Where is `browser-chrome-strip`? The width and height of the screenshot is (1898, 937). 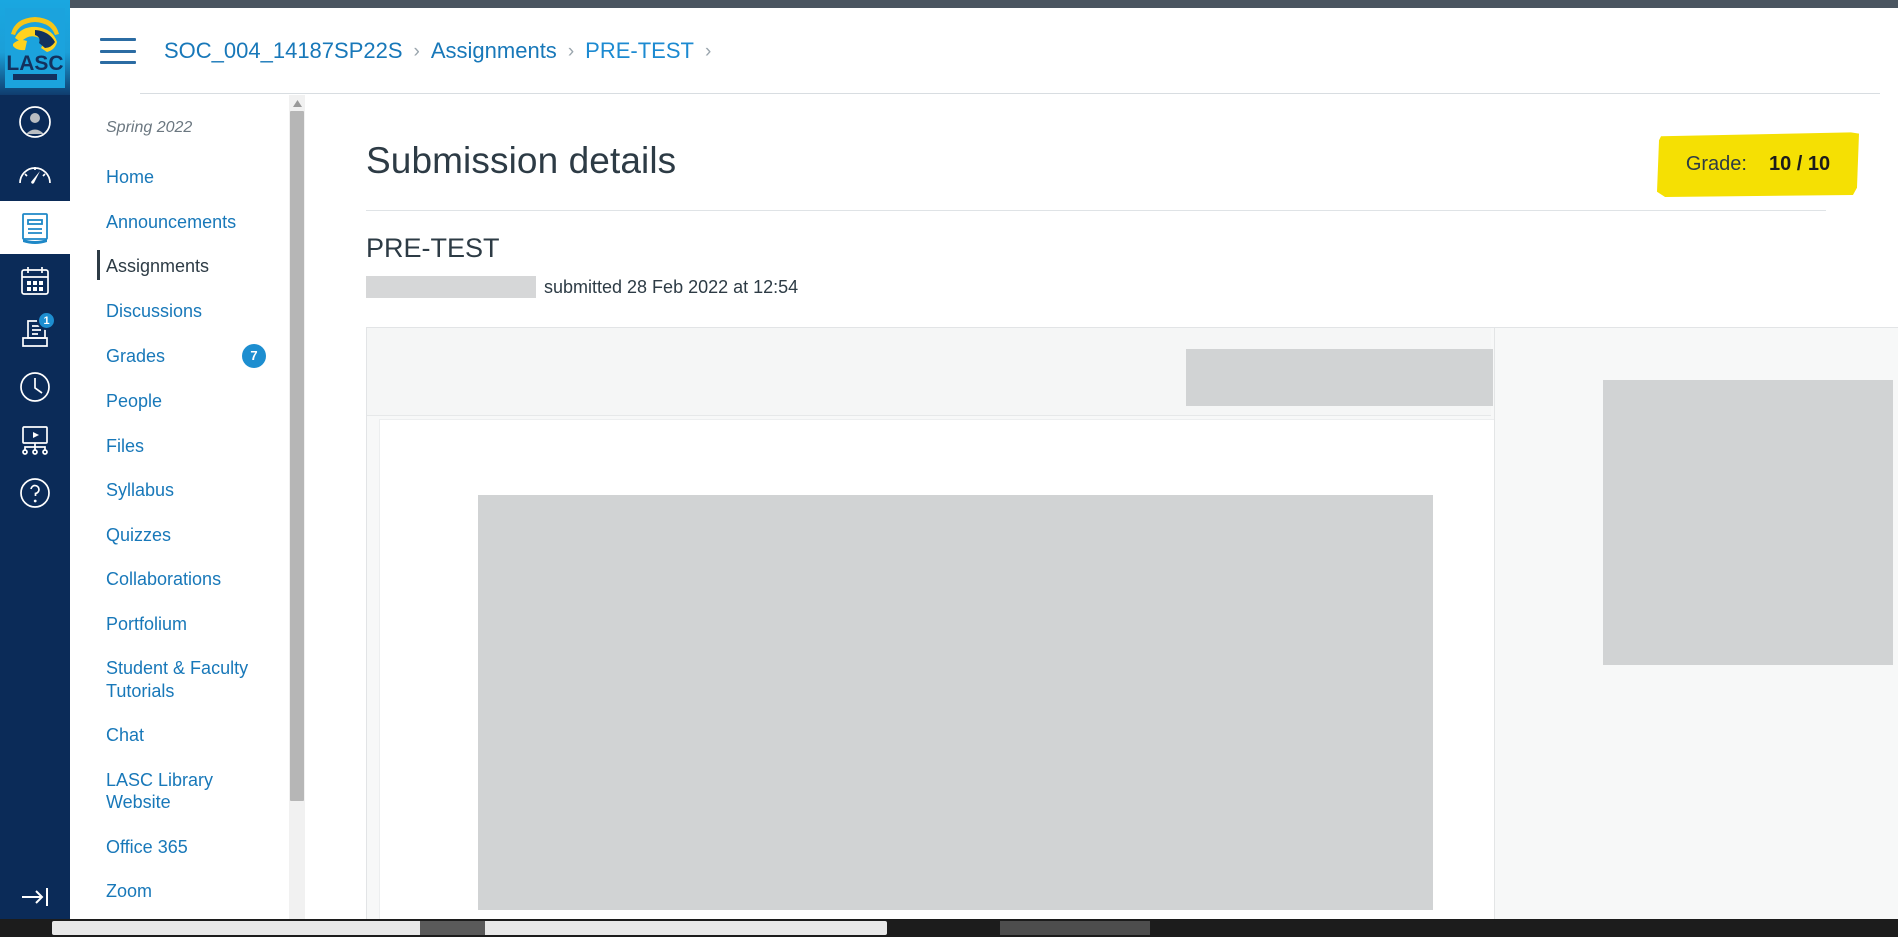 browser-chrome-strip is located at coordinates (949, 4).